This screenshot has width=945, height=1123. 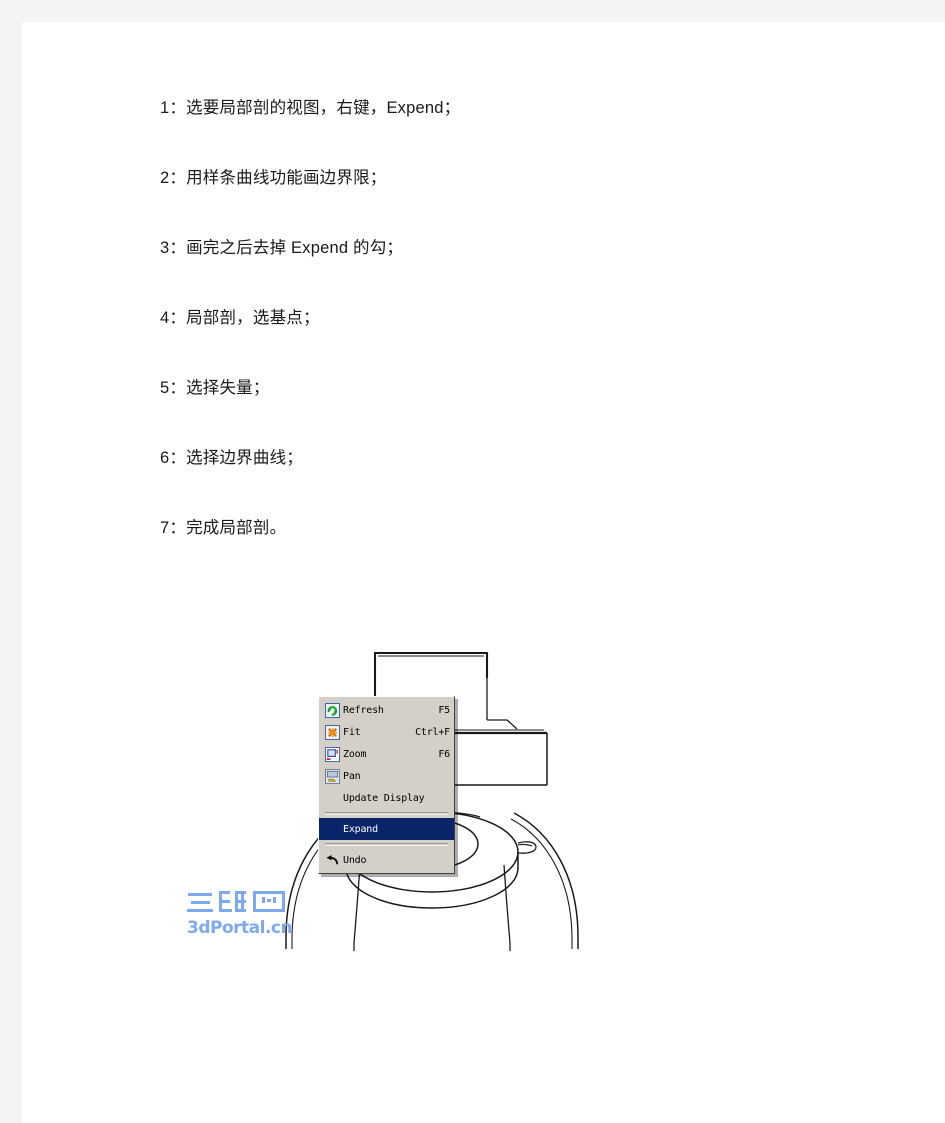 I want to click on menu-item-expand: Expand, so click(x=386, y=829).